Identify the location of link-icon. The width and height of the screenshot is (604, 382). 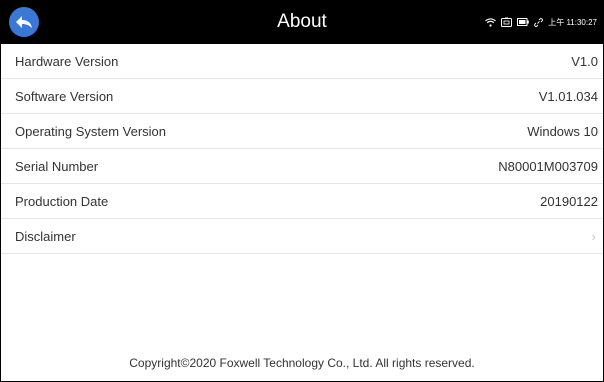
(539, 22).